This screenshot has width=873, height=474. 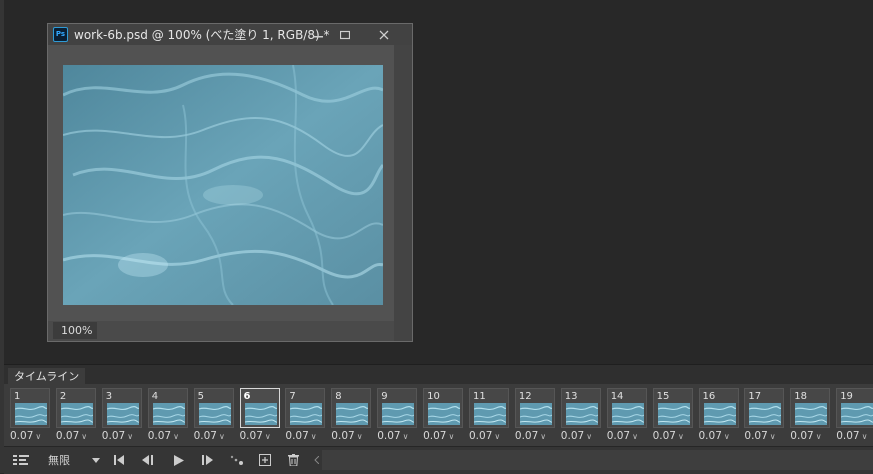 I want to click on timeline-frame: 19 0.07 ∨, so click(x=854, y=416).